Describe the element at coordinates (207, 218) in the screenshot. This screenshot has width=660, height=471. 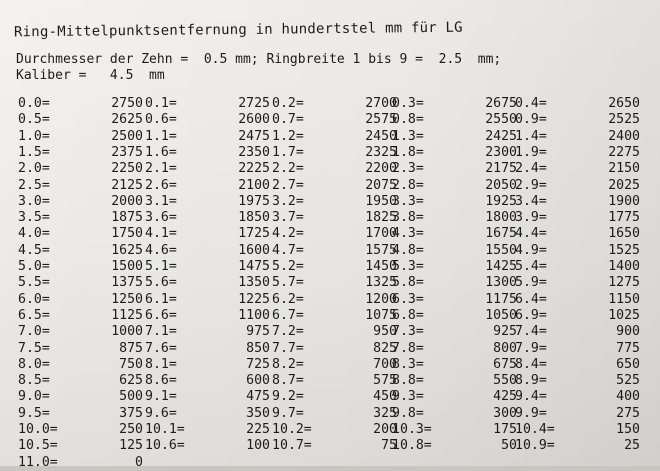
I see `table-row: 3.6= 1850` at that location.